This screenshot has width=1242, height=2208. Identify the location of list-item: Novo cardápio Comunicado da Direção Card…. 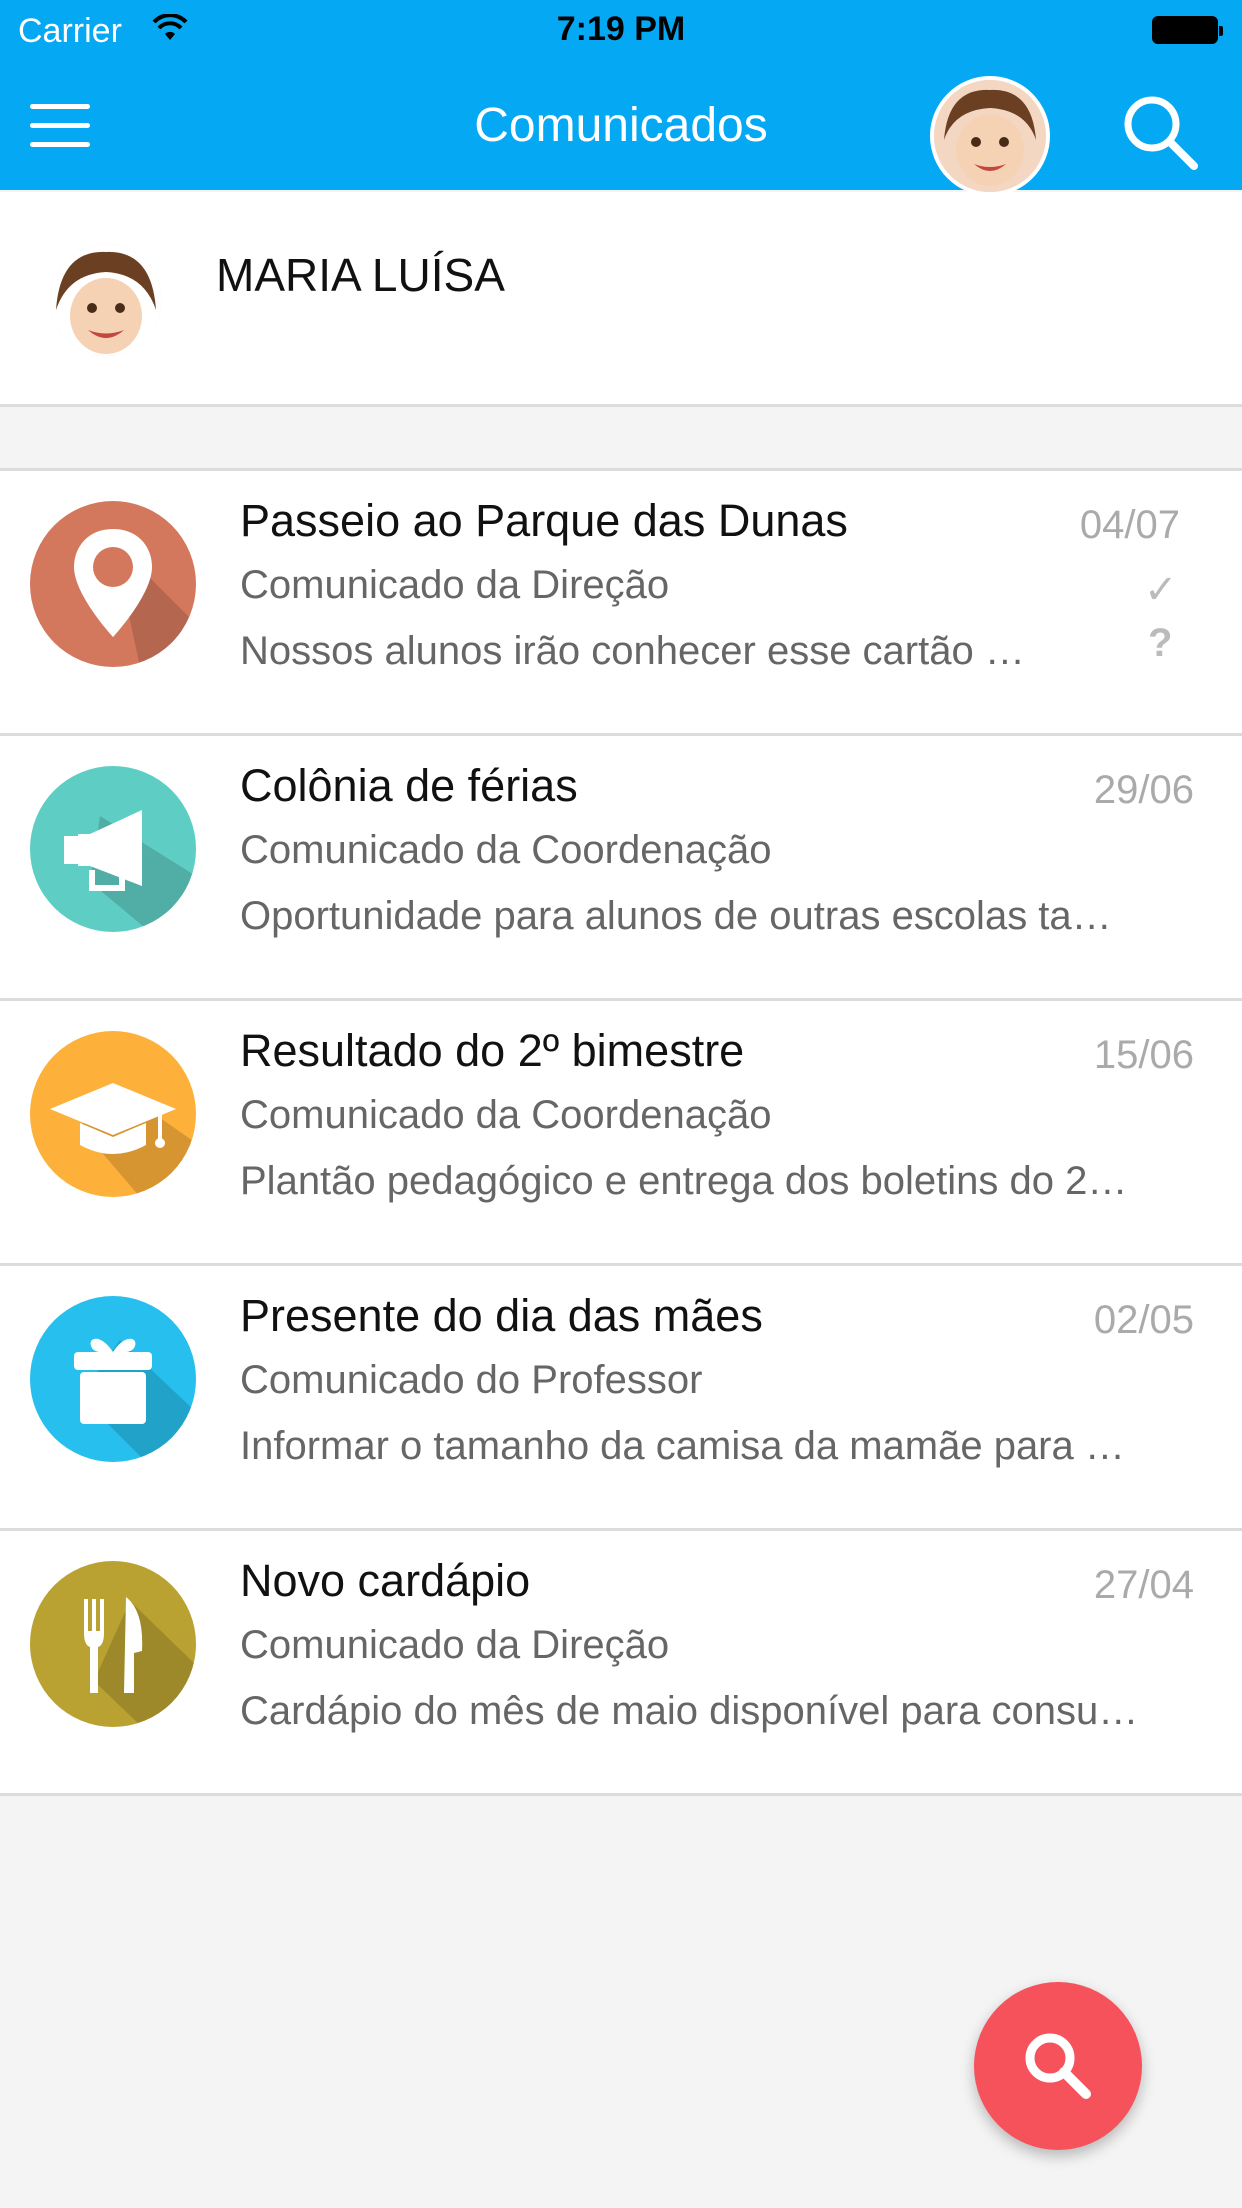
(621, 1663).